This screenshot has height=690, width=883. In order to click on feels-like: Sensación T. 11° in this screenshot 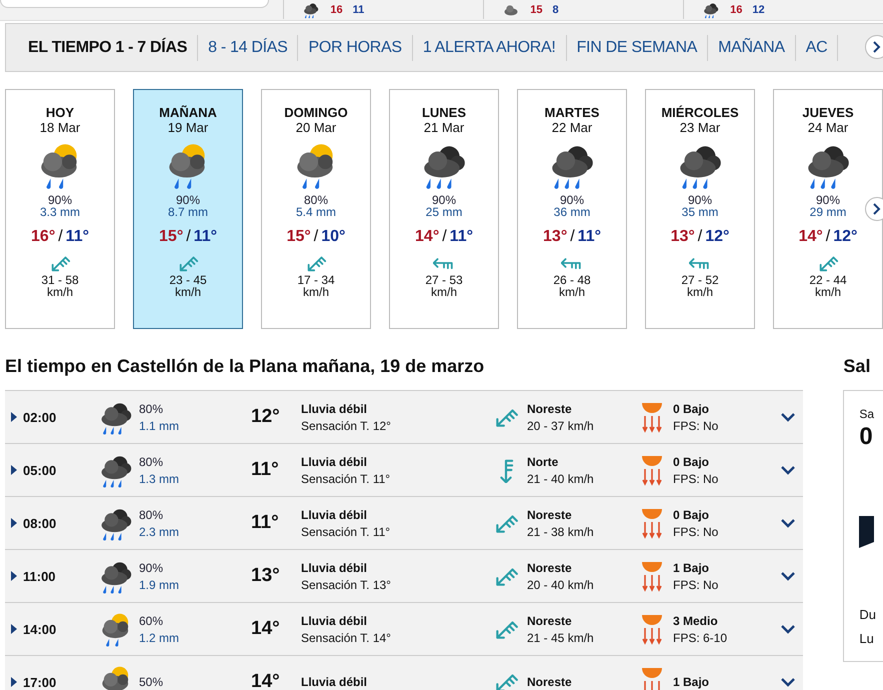, I will do `click(346, 479)`.